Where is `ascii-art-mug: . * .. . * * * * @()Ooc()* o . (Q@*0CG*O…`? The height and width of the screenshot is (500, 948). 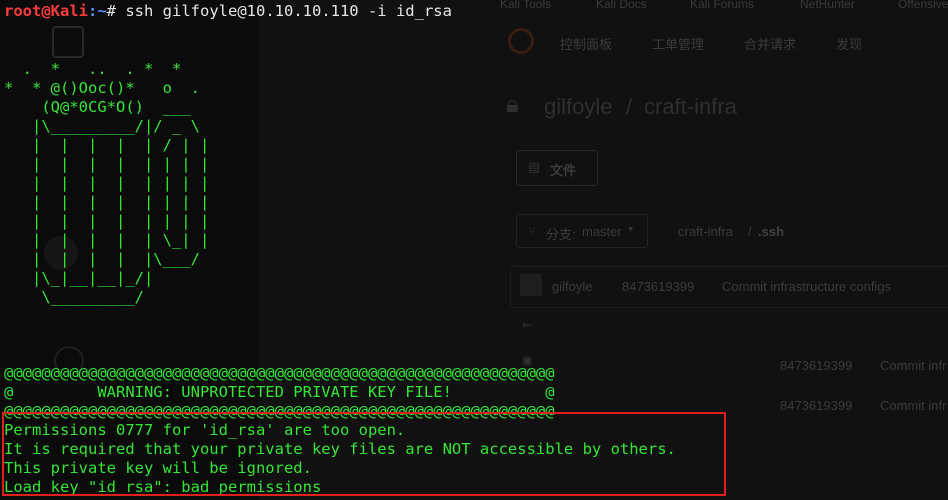 ascii-art-mug: . * .. . * * * * @()Ooc()* o . (Q@*0CG*O… is located at coordinates (106, 183).